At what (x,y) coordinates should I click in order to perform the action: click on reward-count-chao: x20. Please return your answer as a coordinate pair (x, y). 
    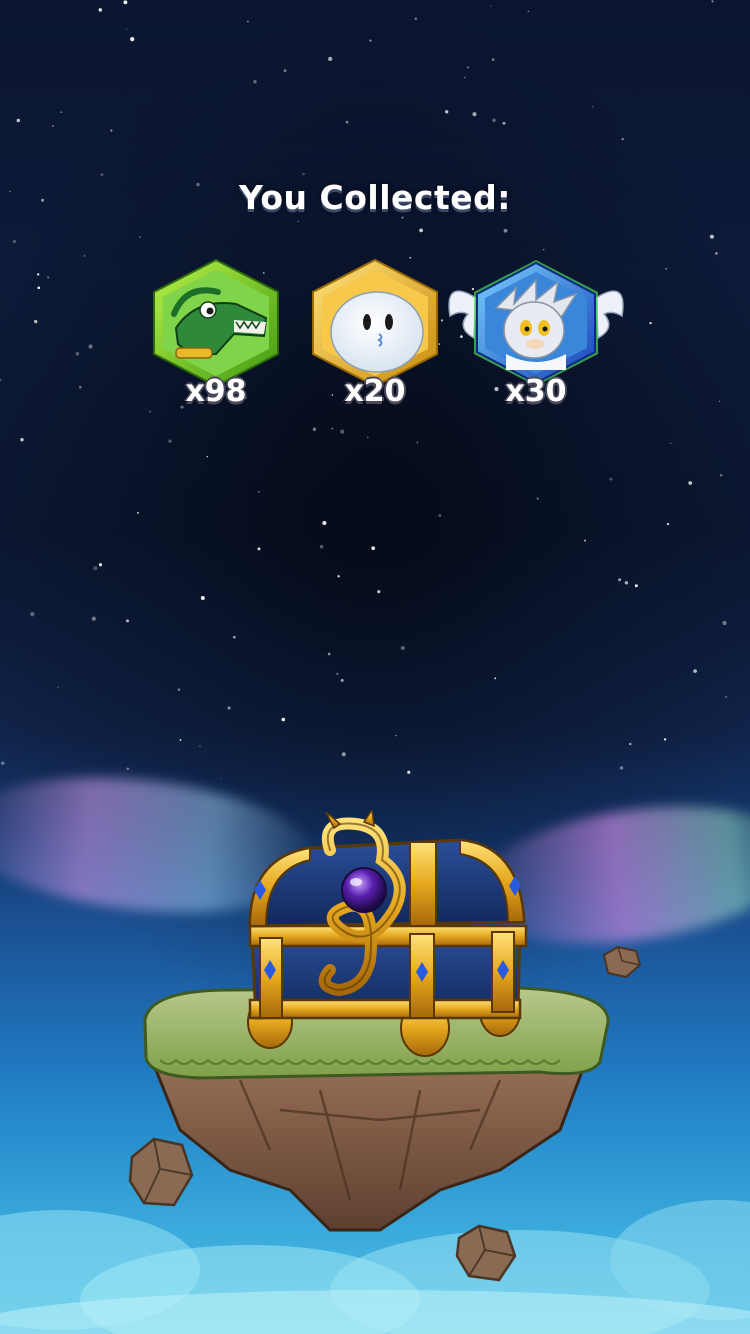
    Looking at the image, I should click on (375, 391).